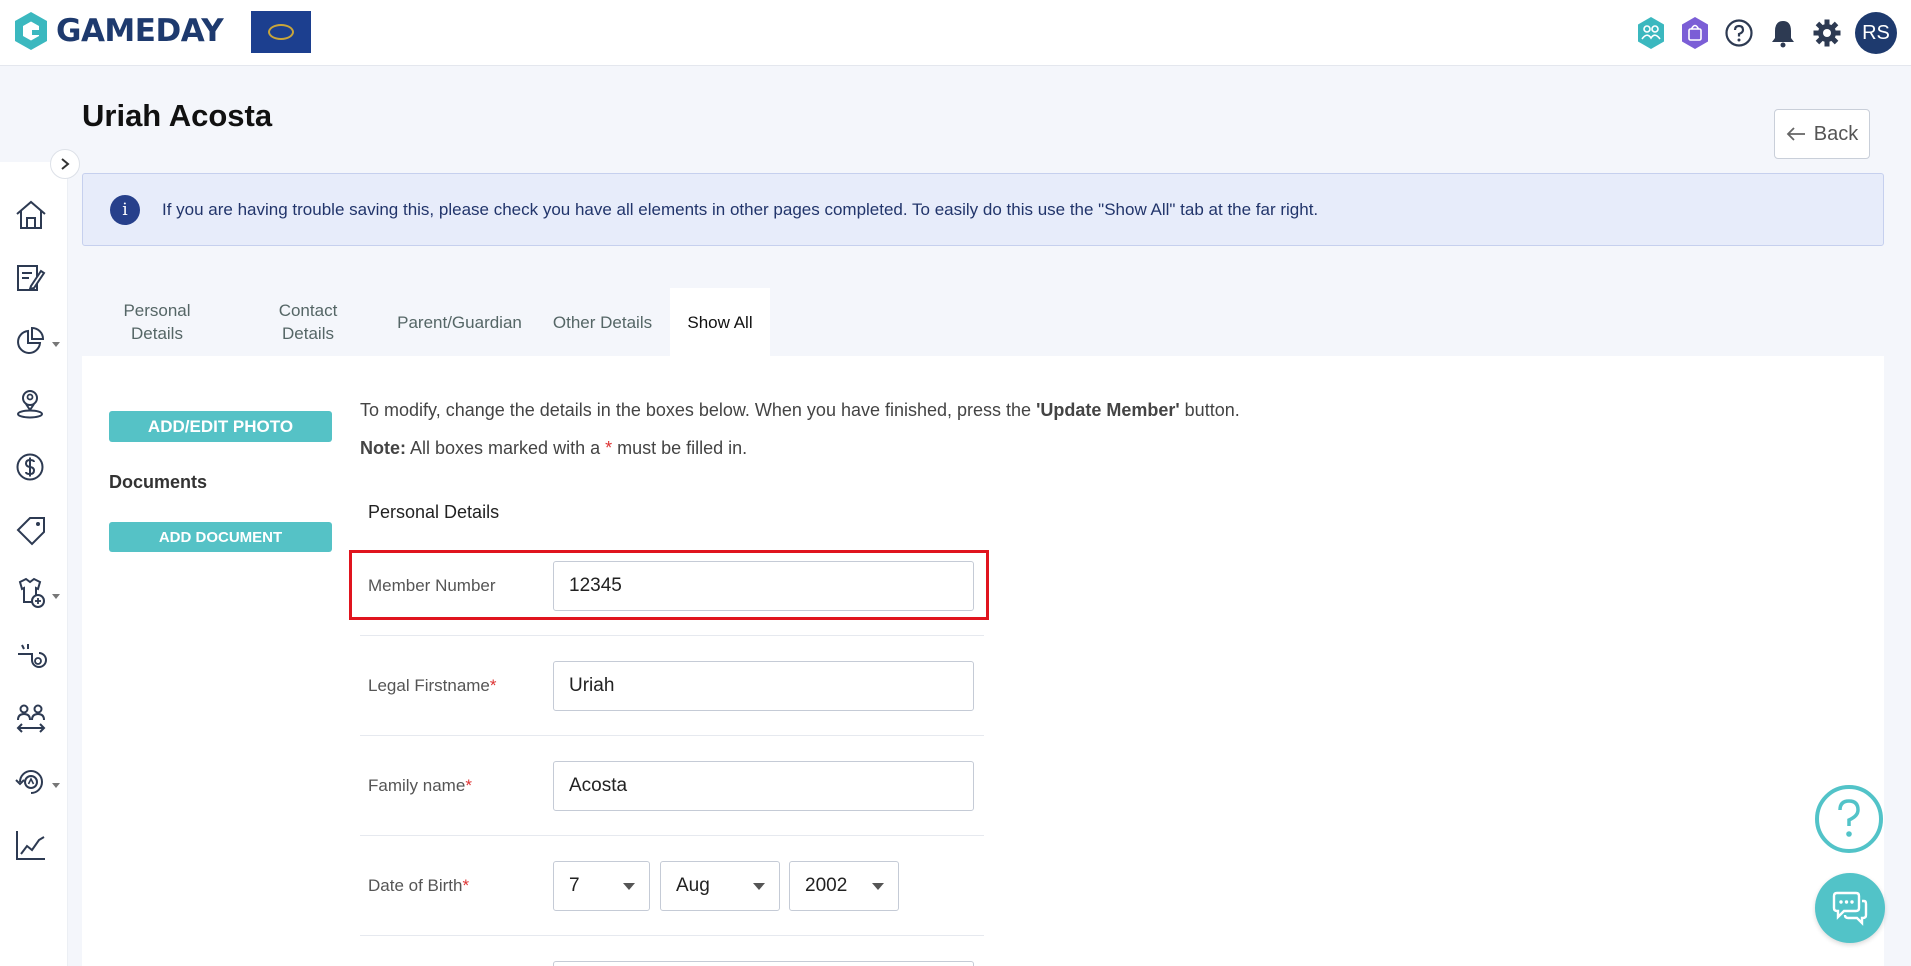 This screenshot has width=1911, height=966. I want to click on member-location-icon, so click(30, 404).